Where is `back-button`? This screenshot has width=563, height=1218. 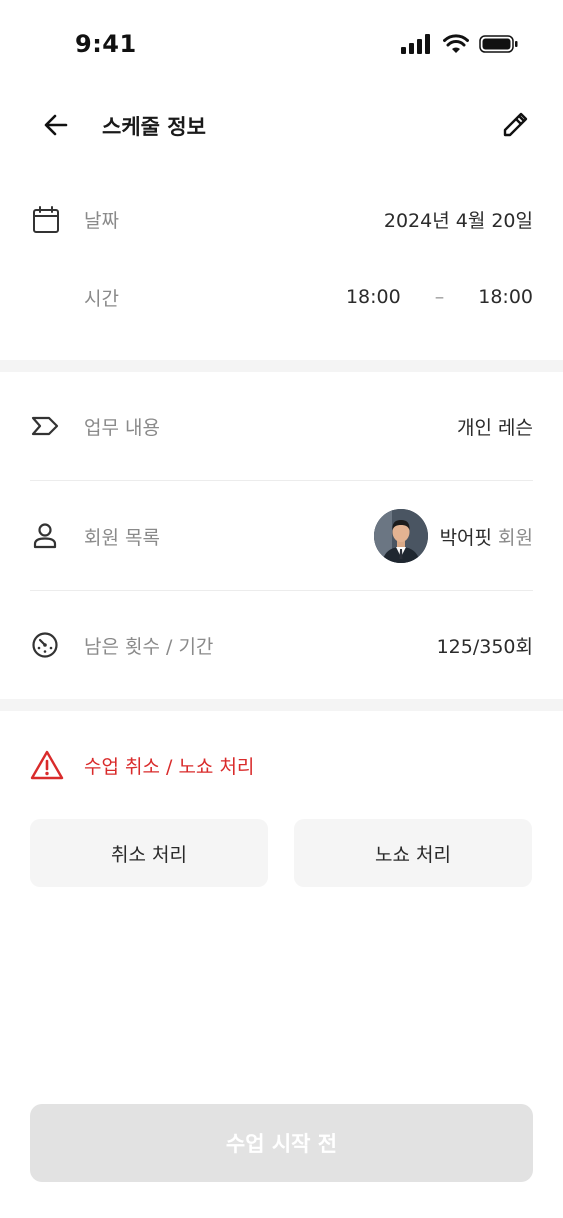
back-button is located at coordinates (56, 125).